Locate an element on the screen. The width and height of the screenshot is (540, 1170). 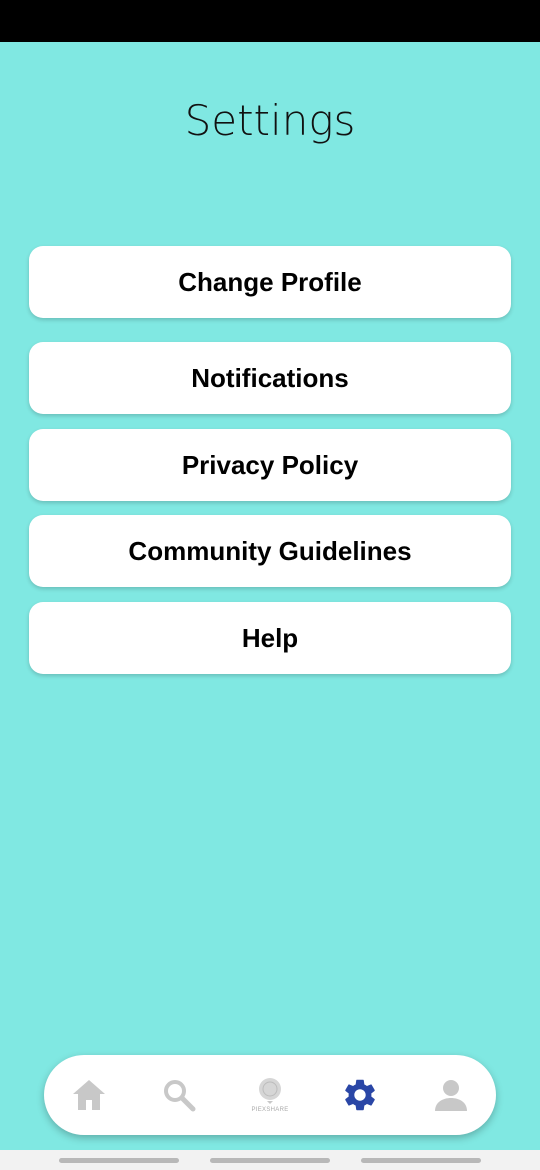
page-title: Settings is located at coordinates (270, 120).